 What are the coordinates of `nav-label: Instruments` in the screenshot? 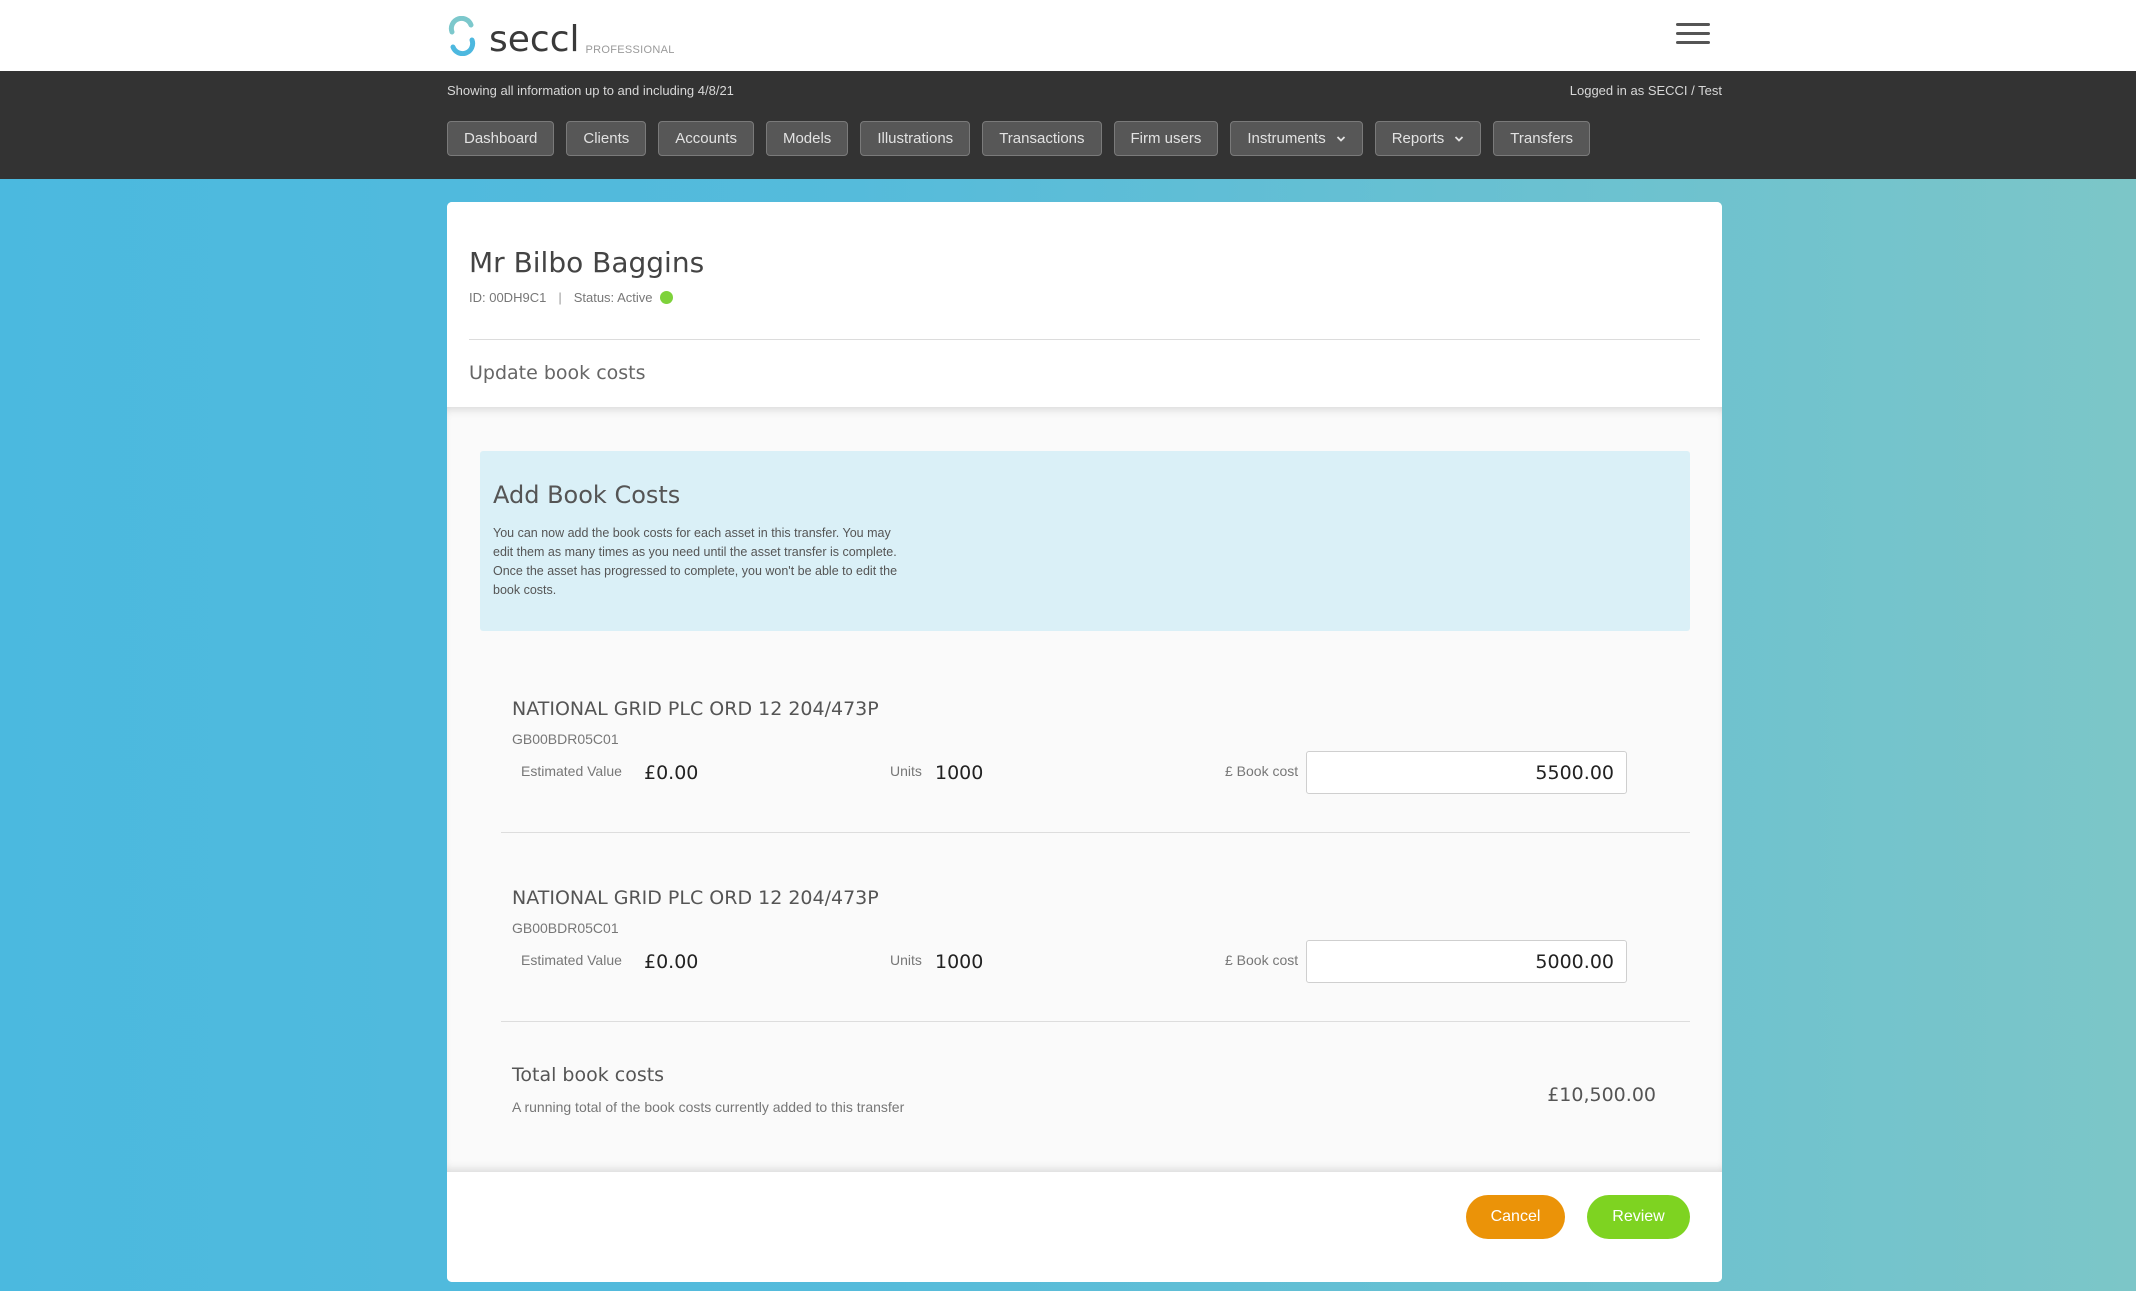 It's located at (1286, 138).